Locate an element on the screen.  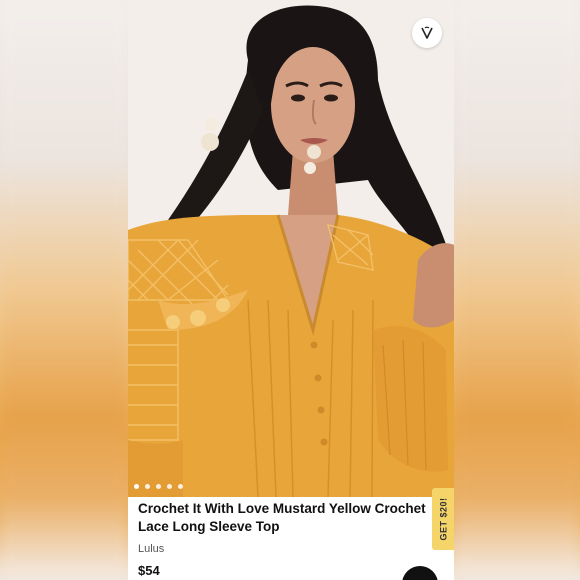
promo-tab: GET $20! is located at coordinates (443, 519).